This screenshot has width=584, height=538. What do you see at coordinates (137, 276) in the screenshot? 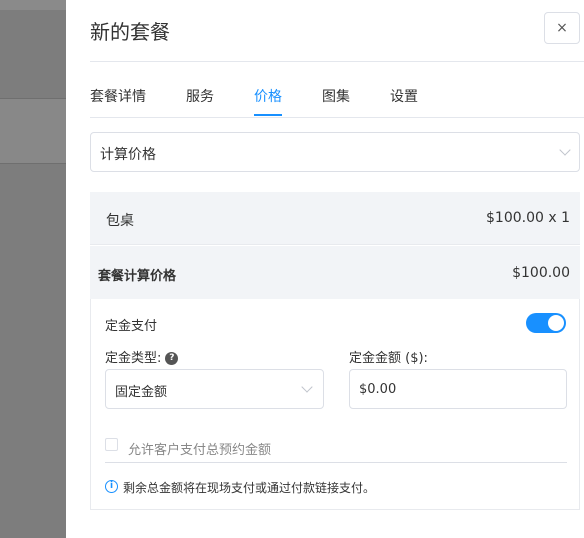
I see `total-label: 套餐计算价格` at bounding box center [137, 276].